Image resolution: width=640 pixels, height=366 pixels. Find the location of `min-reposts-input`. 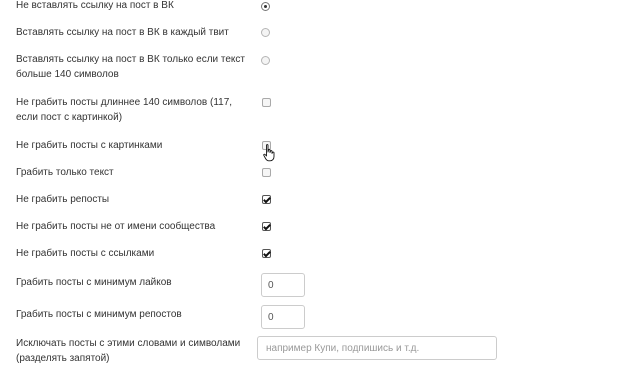

min-reposts-input is located at coordinates (283, 317).